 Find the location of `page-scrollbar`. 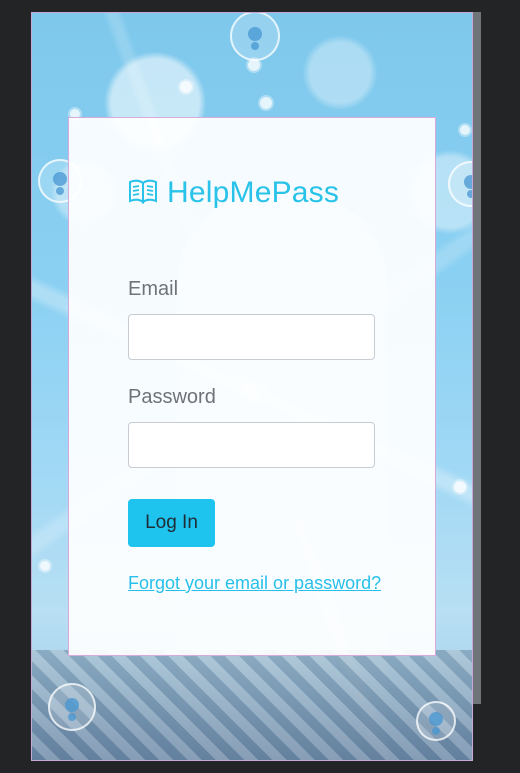

page-scrollbar is located at coordinates (477, 358).